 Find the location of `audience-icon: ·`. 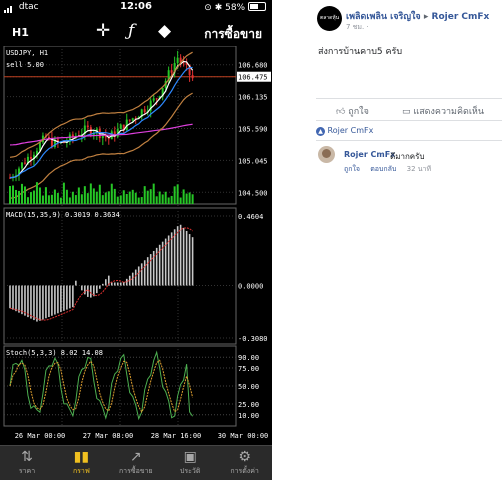

audience-icon: · is located at coordinates (367, 27).